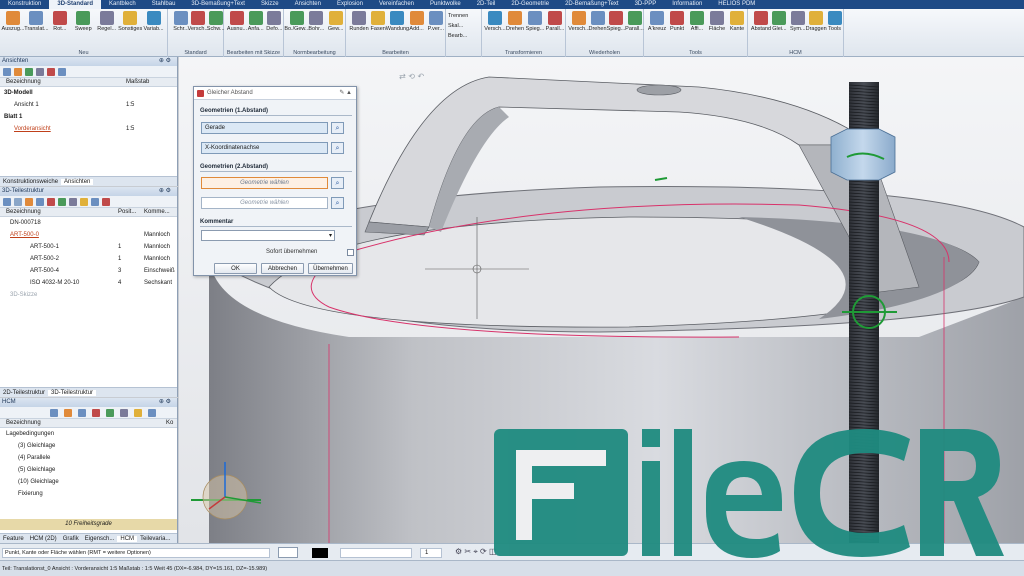 The height and width of the screenshot is (576, 1024). I want to click on tree-row: Blatt 1, so click(88, 117).